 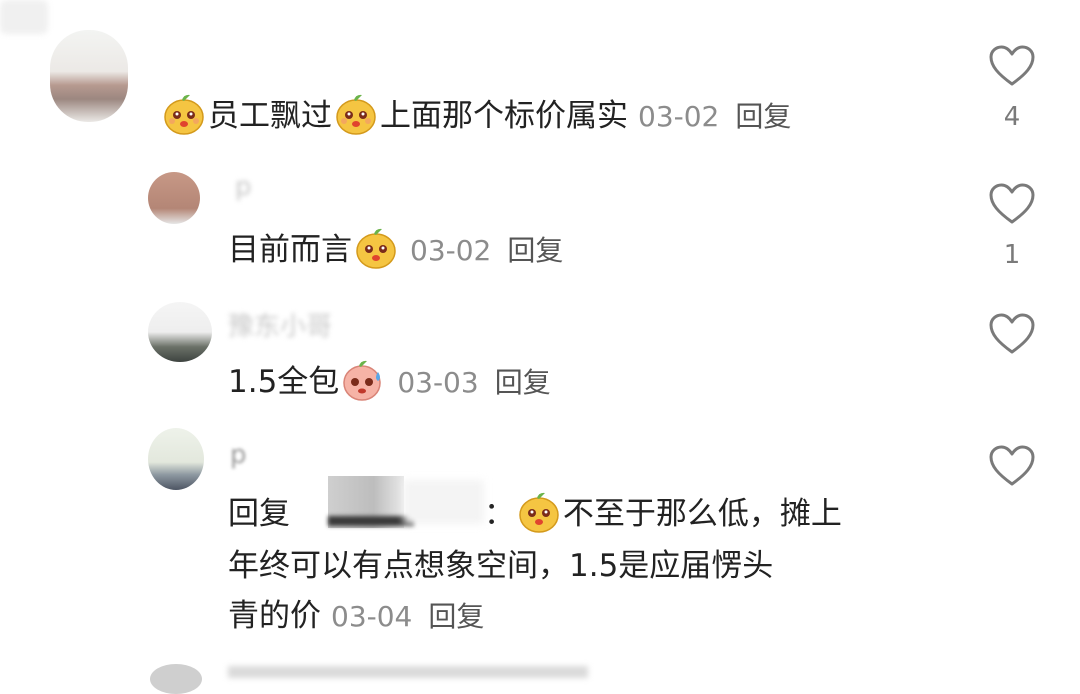 What do you see at coordinates (259, 514) in the screenshot?
I see `reply-prefix: 回复` at bounding box center [259, 514].